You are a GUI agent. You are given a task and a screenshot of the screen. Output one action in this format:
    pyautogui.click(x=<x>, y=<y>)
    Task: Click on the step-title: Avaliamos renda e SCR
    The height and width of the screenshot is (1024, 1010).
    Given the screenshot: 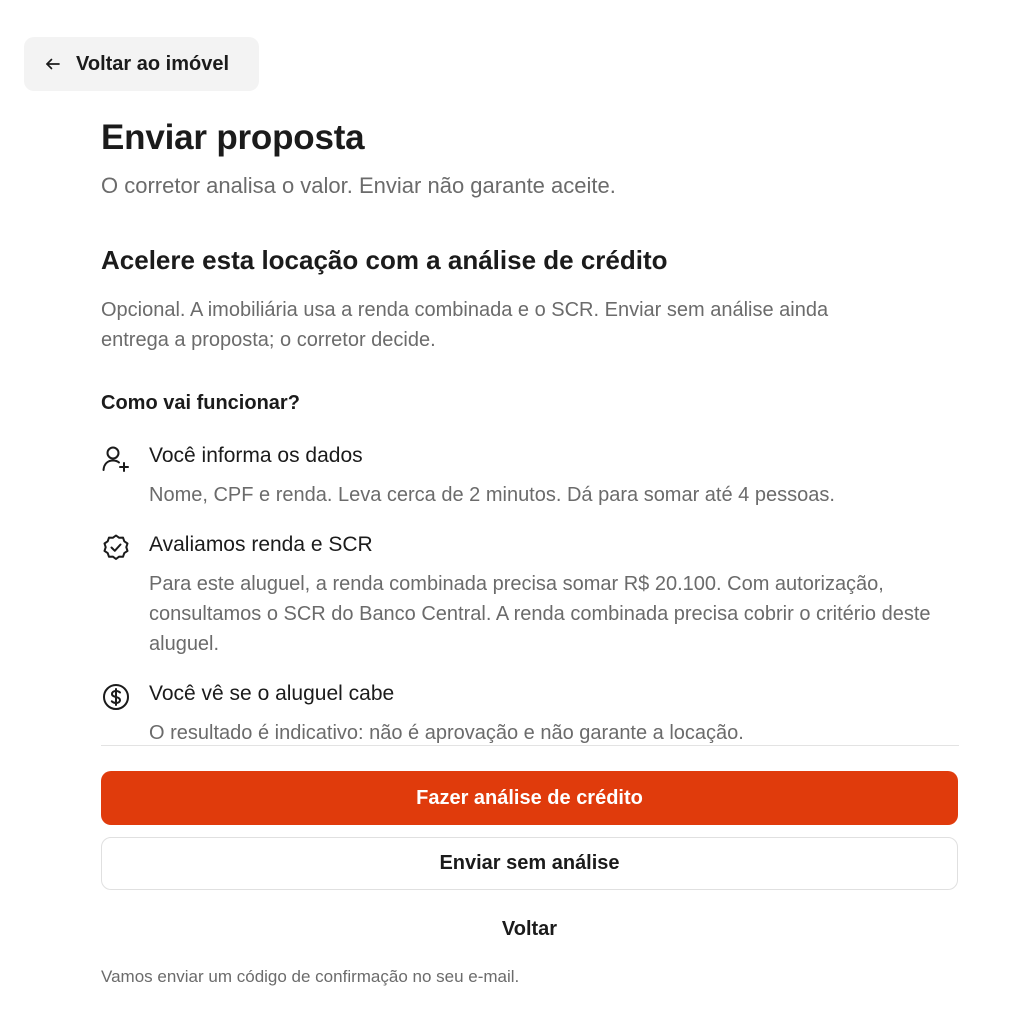 What is the action you would take?
    pyautogui.click(x=261, y=544)
    